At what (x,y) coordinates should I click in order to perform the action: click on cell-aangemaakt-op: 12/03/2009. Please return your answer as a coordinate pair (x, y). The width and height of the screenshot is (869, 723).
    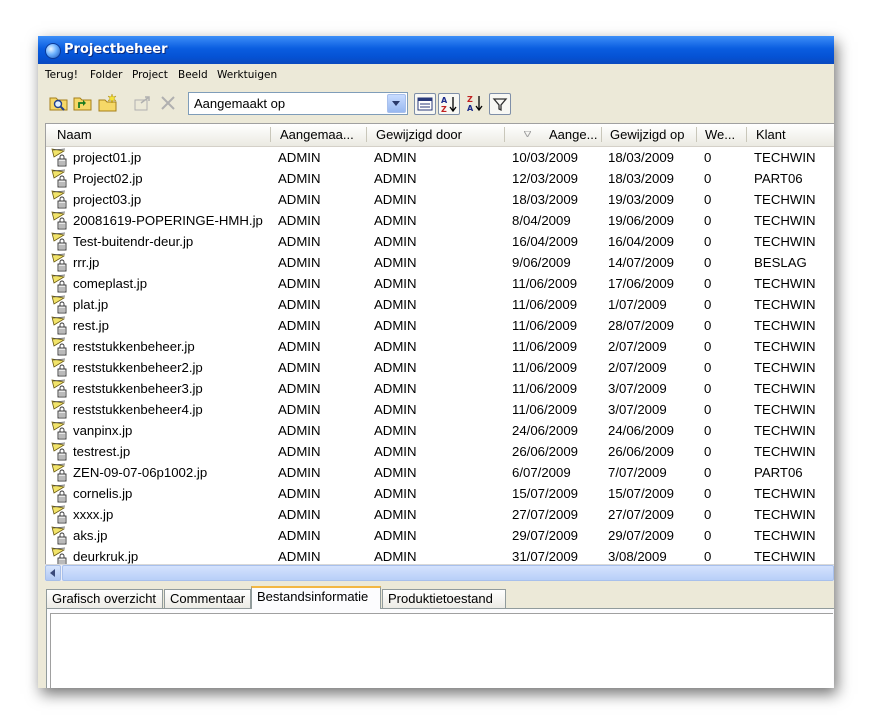
    Looking at the image, I should click on (545, 178).